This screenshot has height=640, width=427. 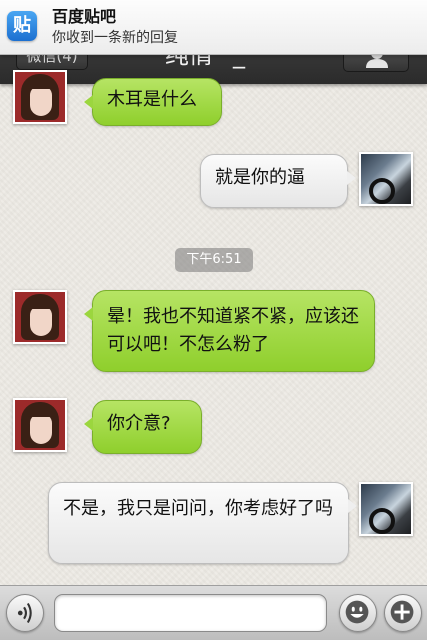 I want to click on message-bubble-incoming: 木耳是什么, so click(x=153, y=102).